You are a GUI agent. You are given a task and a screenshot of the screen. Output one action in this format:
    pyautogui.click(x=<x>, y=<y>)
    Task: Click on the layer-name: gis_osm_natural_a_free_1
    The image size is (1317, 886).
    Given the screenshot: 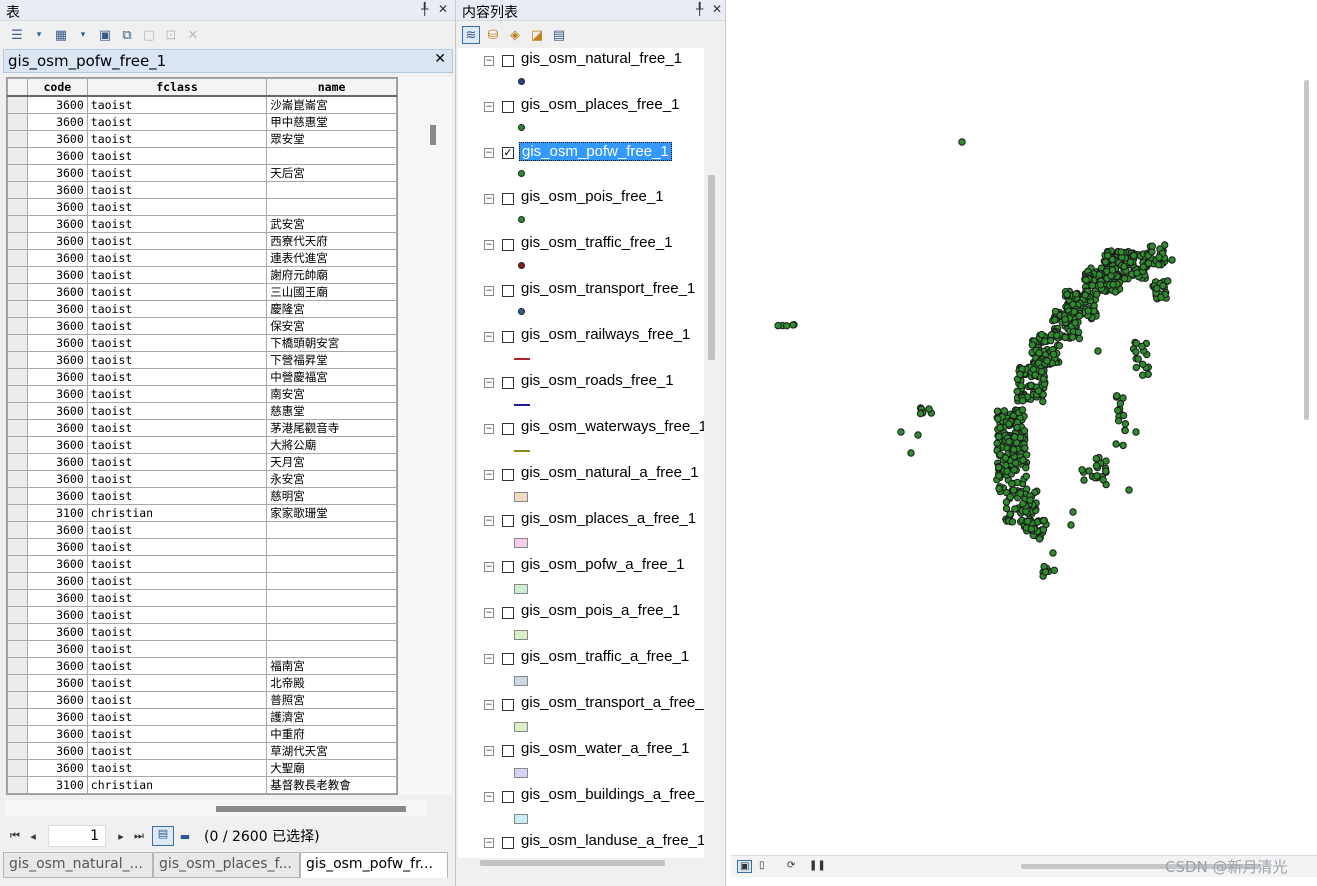 What is the action you would take?
    pyautogui.click(x=610, y=472)
    